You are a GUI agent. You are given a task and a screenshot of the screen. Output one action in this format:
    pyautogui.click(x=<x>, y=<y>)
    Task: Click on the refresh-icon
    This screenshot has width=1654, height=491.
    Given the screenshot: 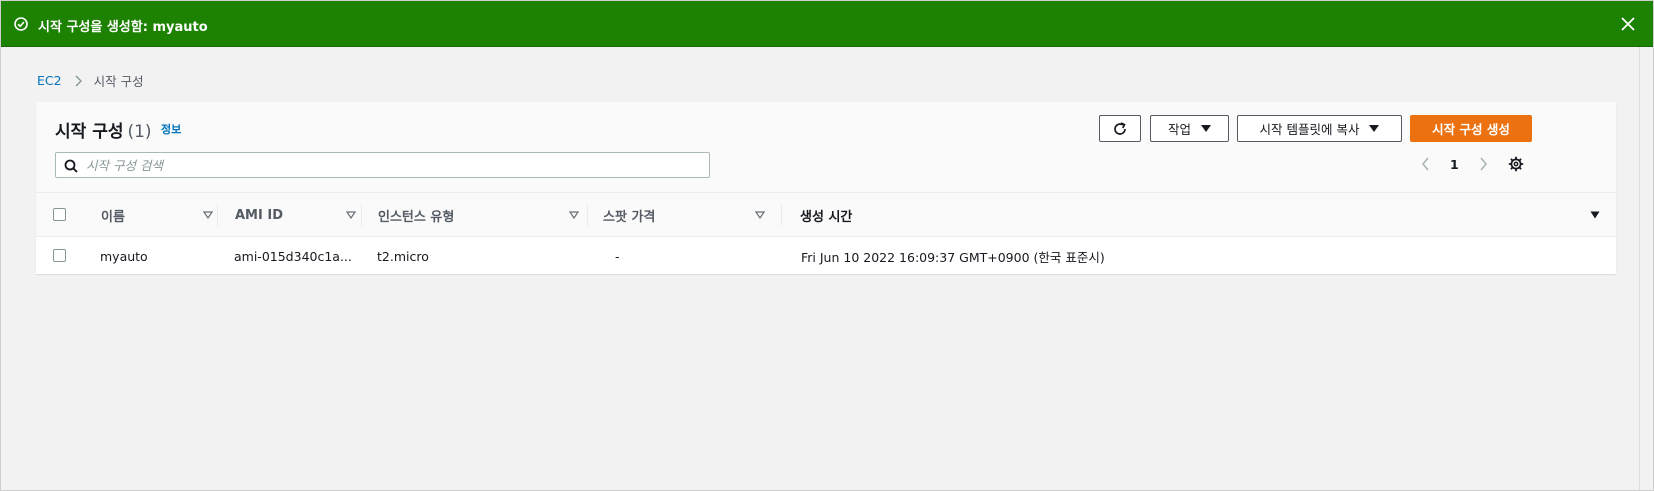 What is the action you would take?
    pyautogui.click(x=1120, y=128)
    